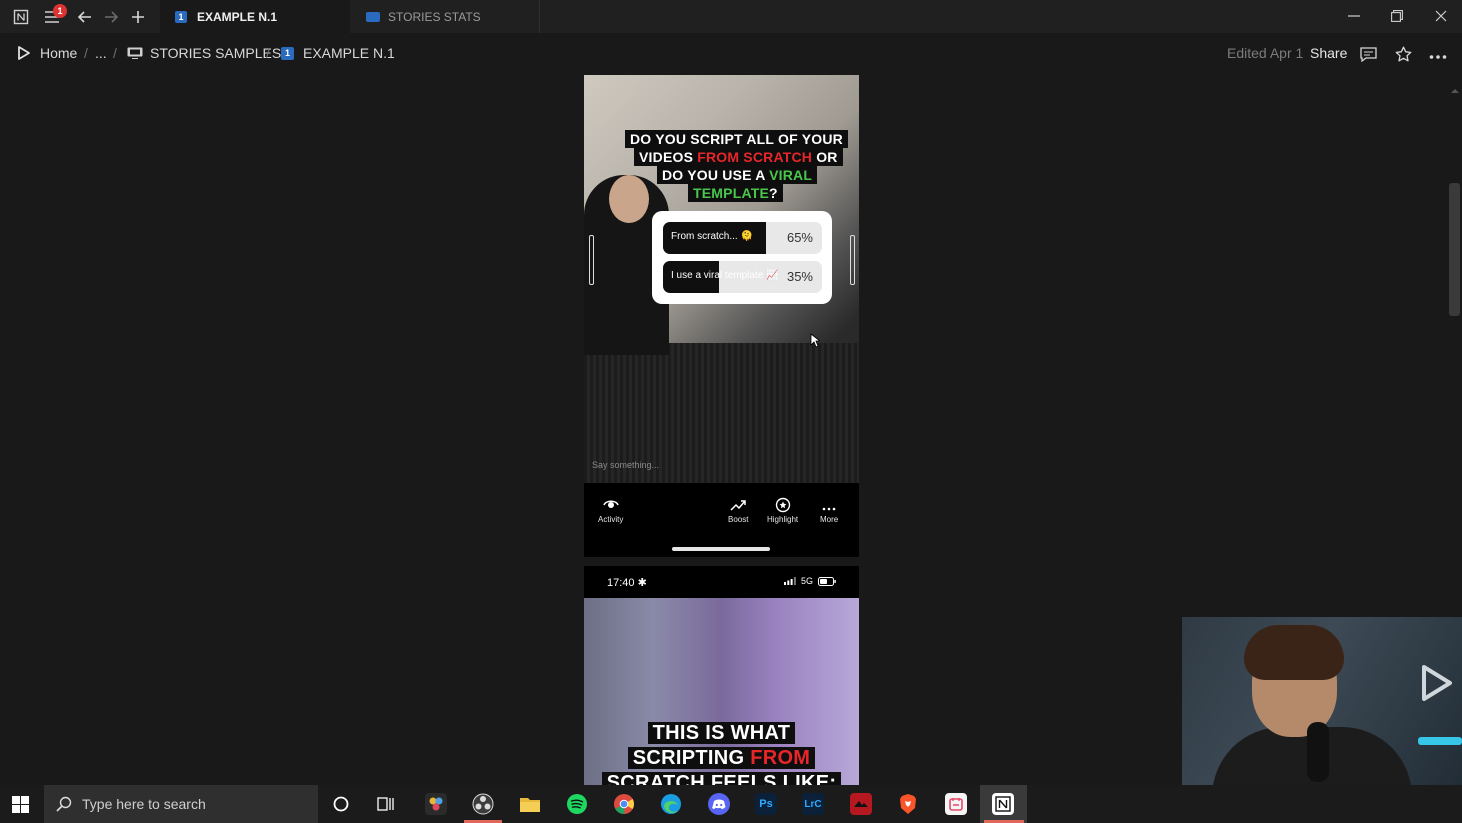 The image size is (1462, 823). I want to click on action-label: Activity, so click(611, 519).